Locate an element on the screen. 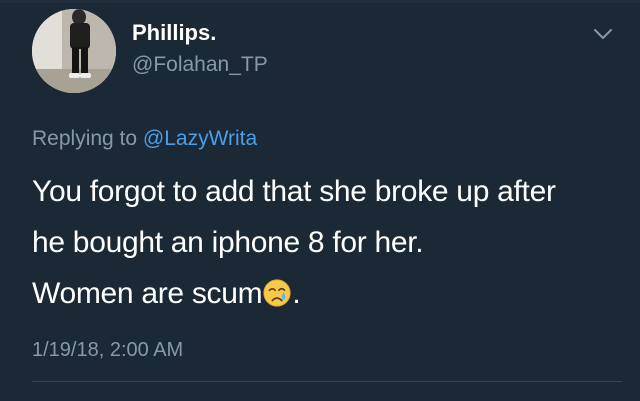 This screenshot has height=401, width=640. divider is located at coordinates (327, 381).